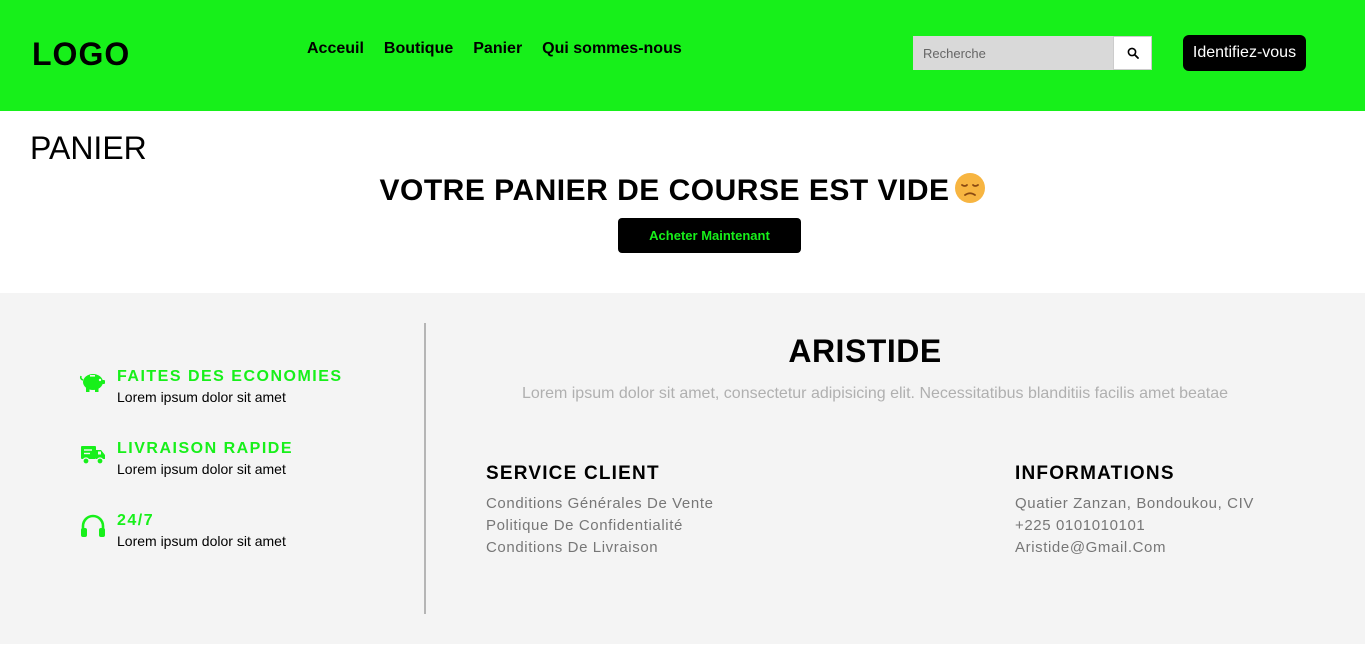 Image resolution: width=1365 pixels, height=647 pixels. What do you see at coordinates (205, 448) in the screenshot?
I see `feature-title: LIVRAISON RAPIDE` at bounding box center [205, 448].